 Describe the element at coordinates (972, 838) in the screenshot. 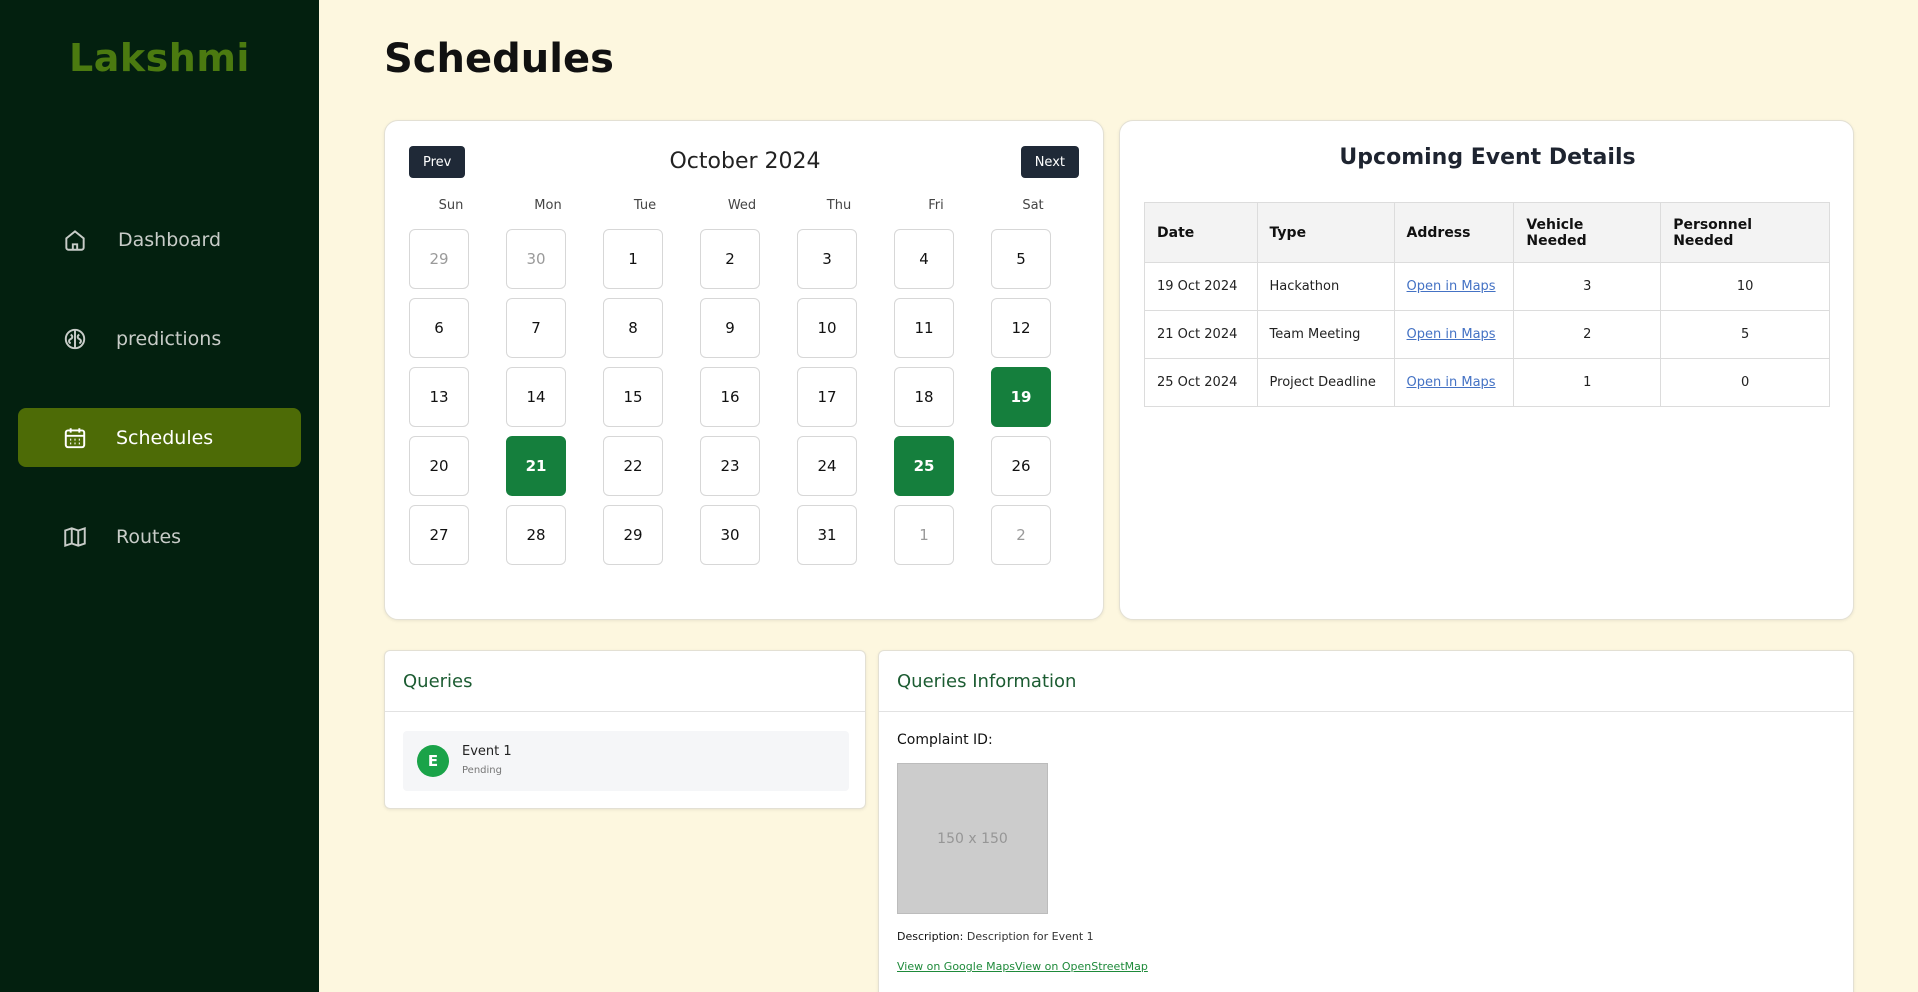

I see `complaint-image-placeholder: 150 x 150` at that location.